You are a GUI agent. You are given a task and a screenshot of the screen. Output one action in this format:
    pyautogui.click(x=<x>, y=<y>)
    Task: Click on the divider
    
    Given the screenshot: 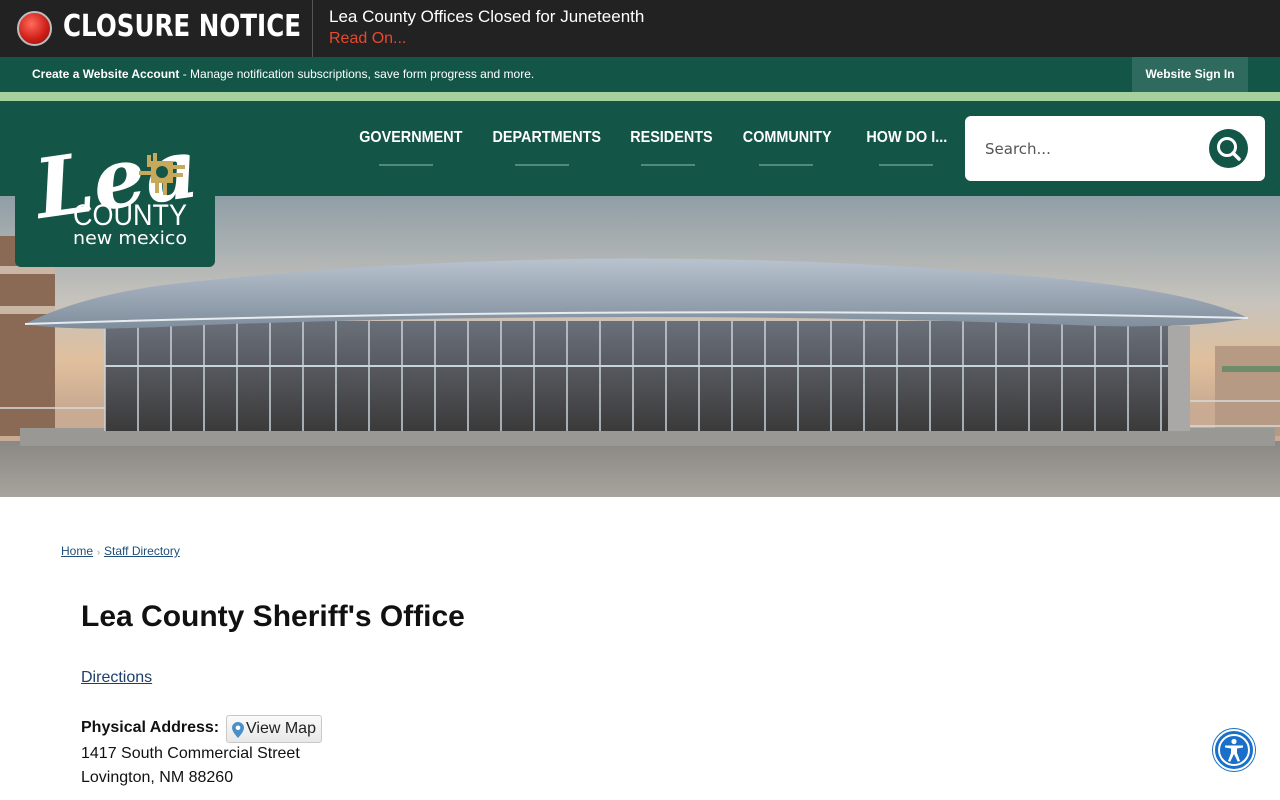 What is the action you would take?
    pyautogui.click(x=312, y=28)
    